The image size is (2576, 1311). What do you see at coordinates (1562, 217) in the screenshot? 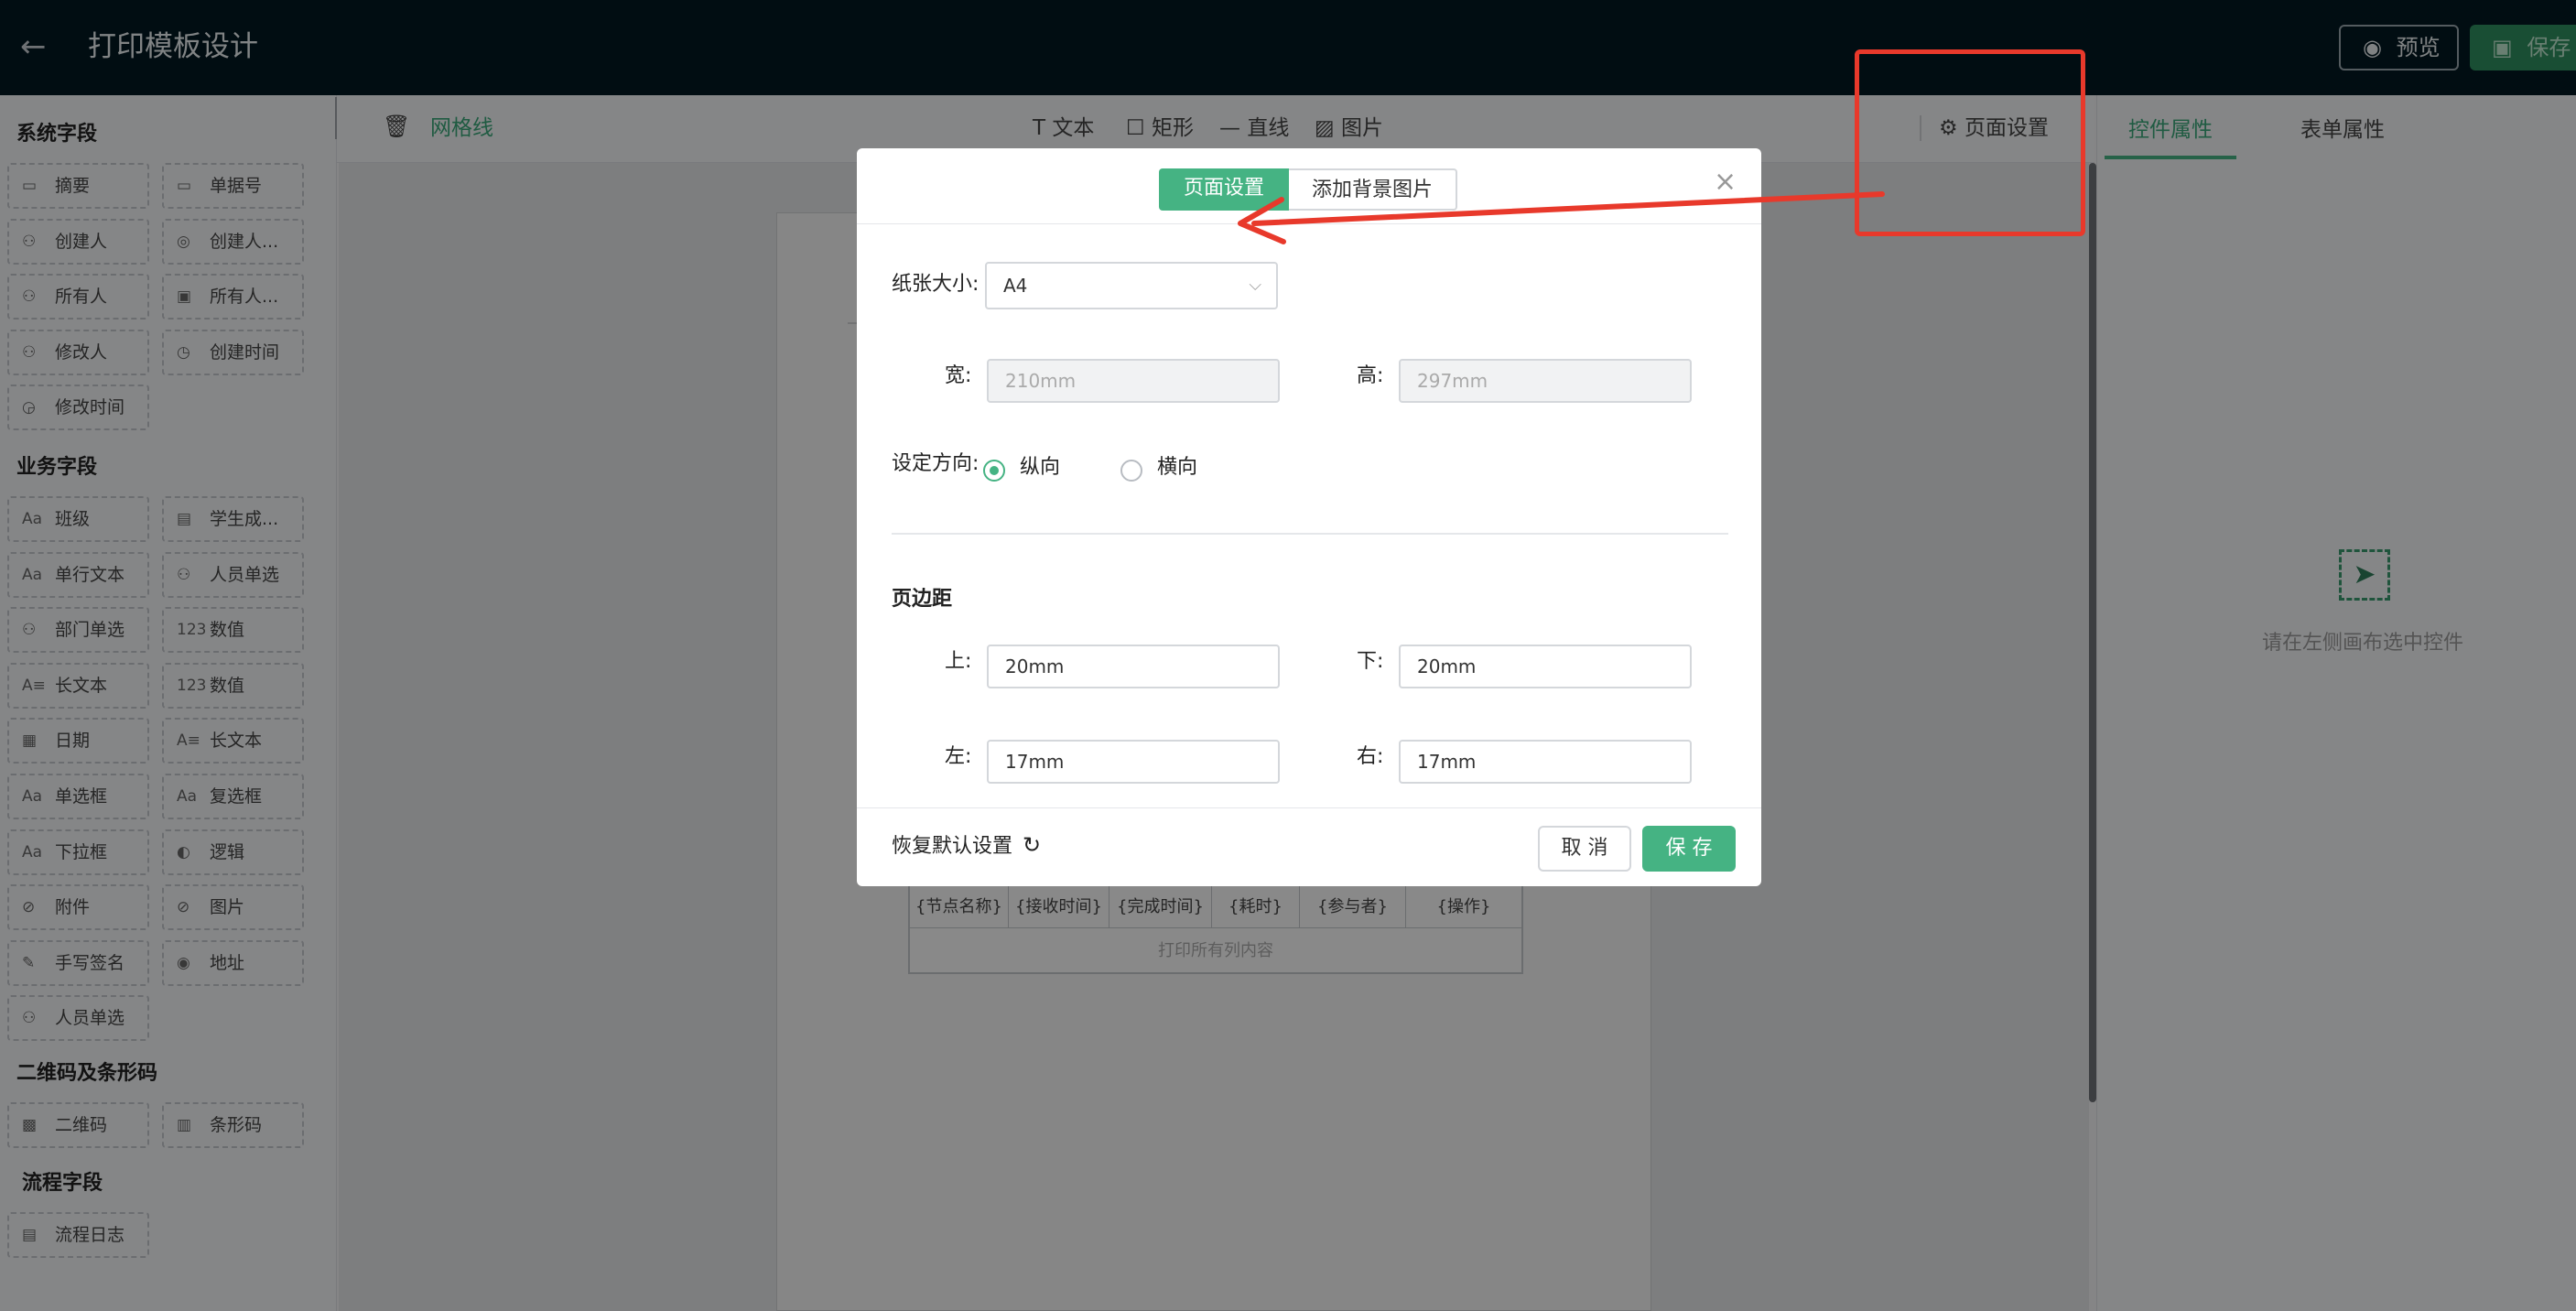
I see `annotation-arrow` at bounding box center [1562, 217].